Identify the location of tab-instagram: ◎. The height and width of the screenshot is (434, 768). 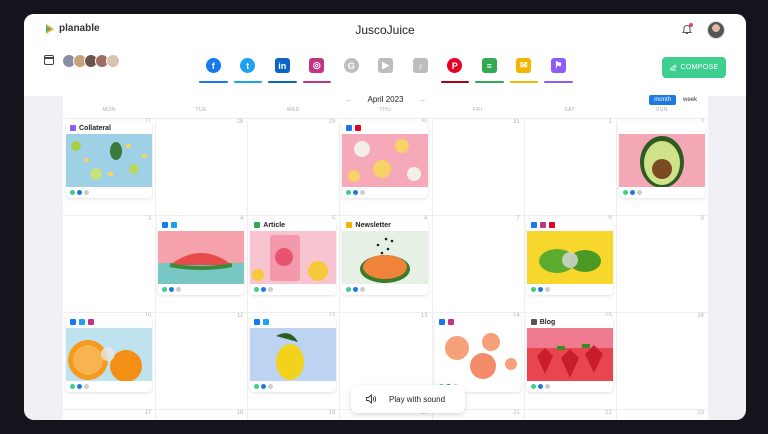
(317, 70).